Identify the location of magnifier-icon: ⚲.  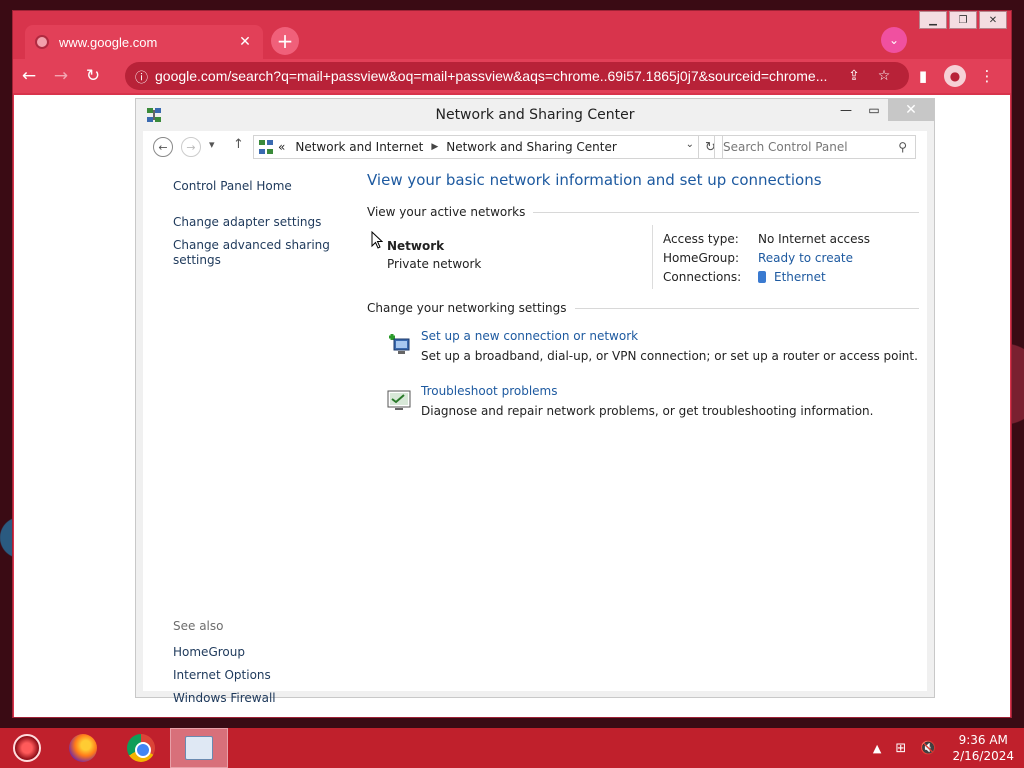
(902, 147).